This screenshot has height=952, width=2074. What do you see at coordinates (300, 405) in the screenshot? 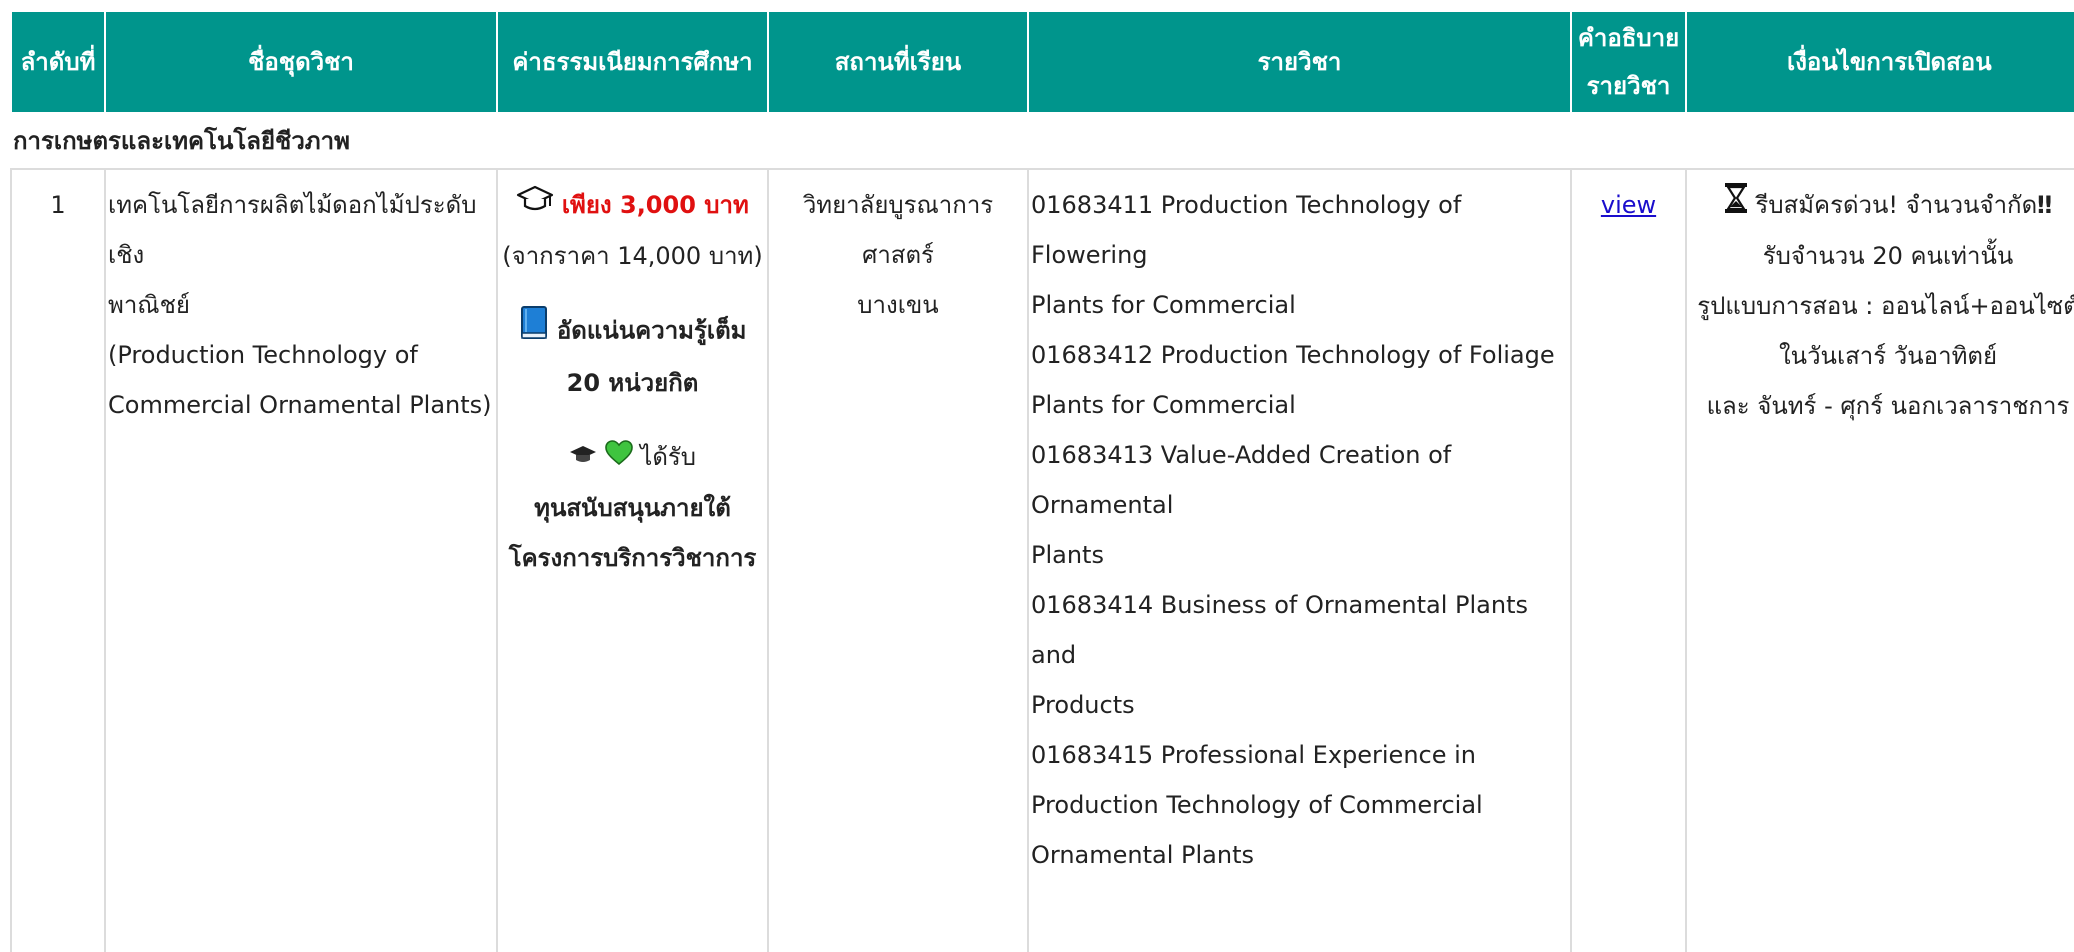
I see `course-name-en-2: Commercial Ornamental Plants)` at bounding box center [300, 405].